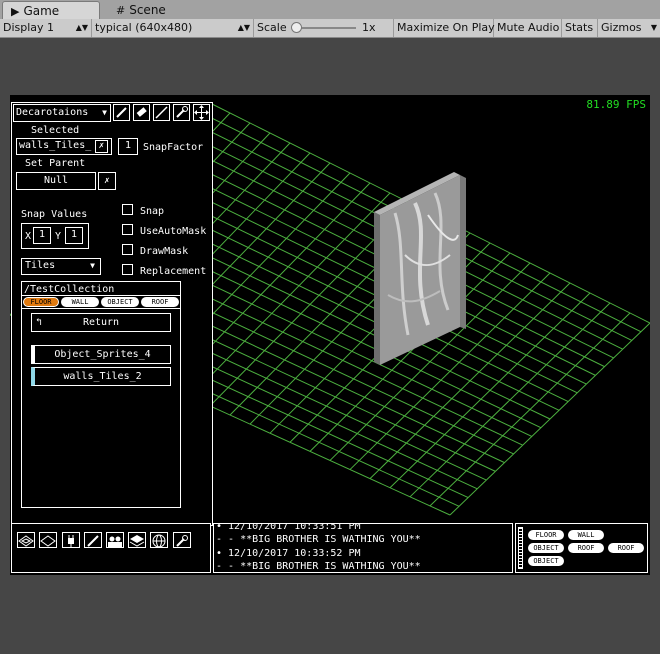 Image resolution: width=660 pixels, height=654 pixels. I want to click on tab-scene: # Scene, so click(137, 10).